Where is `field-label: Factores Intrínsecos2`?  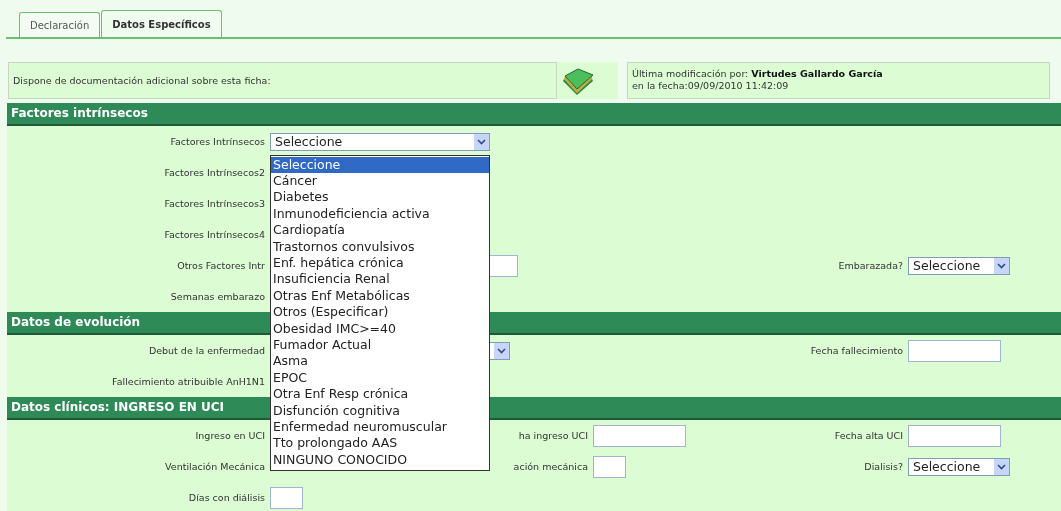 field-label: Factores Intrínsecos2 is located at coordinates (214, 172).